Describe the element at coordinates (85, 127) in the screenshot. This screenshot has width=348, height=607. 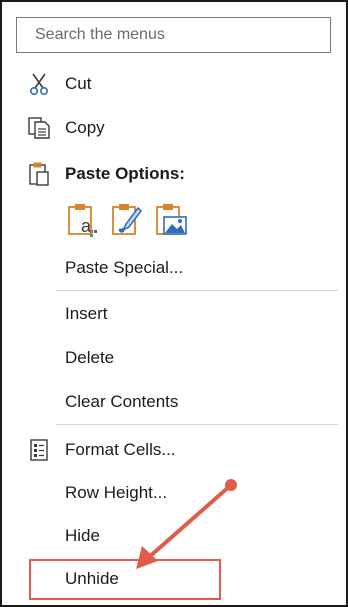
I see `menu-item-label: Copy` at that location.